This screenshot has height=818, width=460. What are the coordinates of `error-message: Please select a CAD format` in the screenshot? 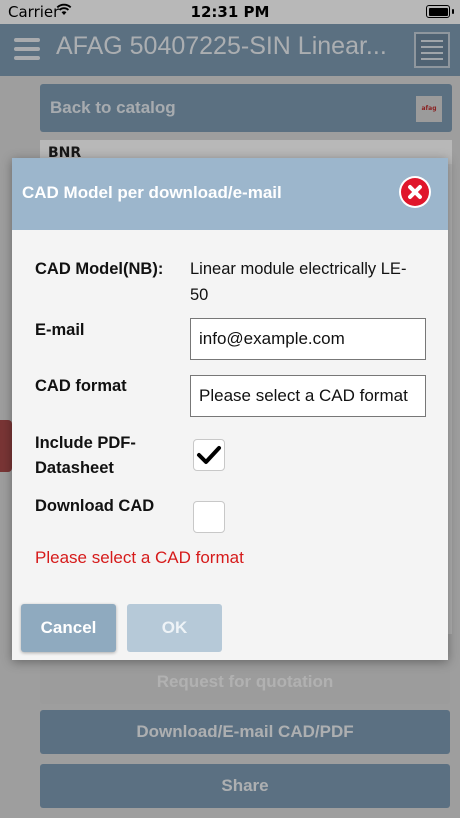 It's located at (139, 557).